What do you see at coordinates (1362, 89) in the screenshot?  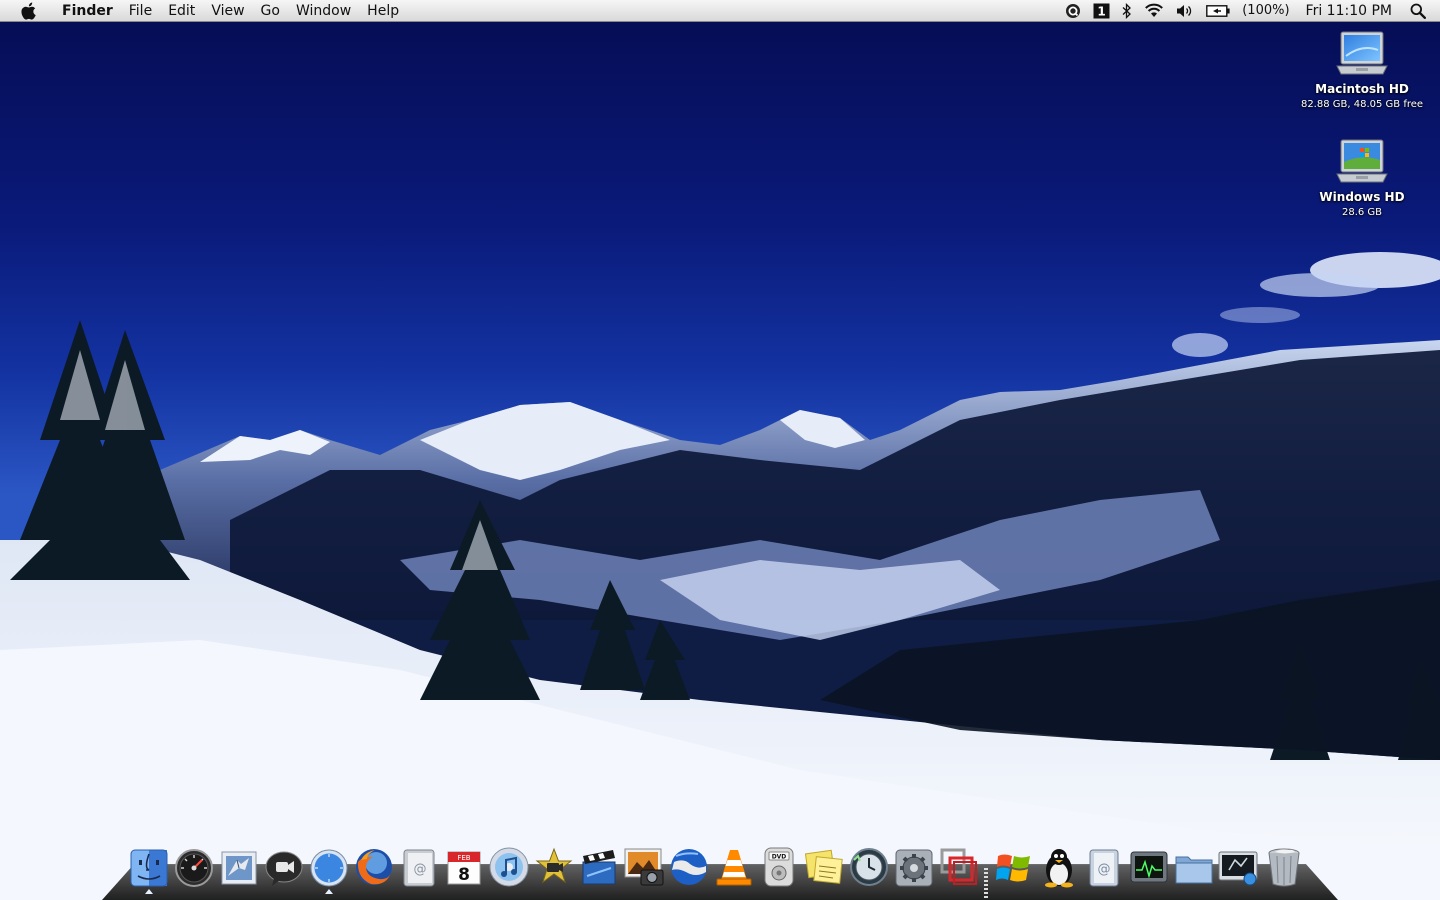 I see `desktop-icon-label: Macintosh HD` at bounding box center [1362, 89].